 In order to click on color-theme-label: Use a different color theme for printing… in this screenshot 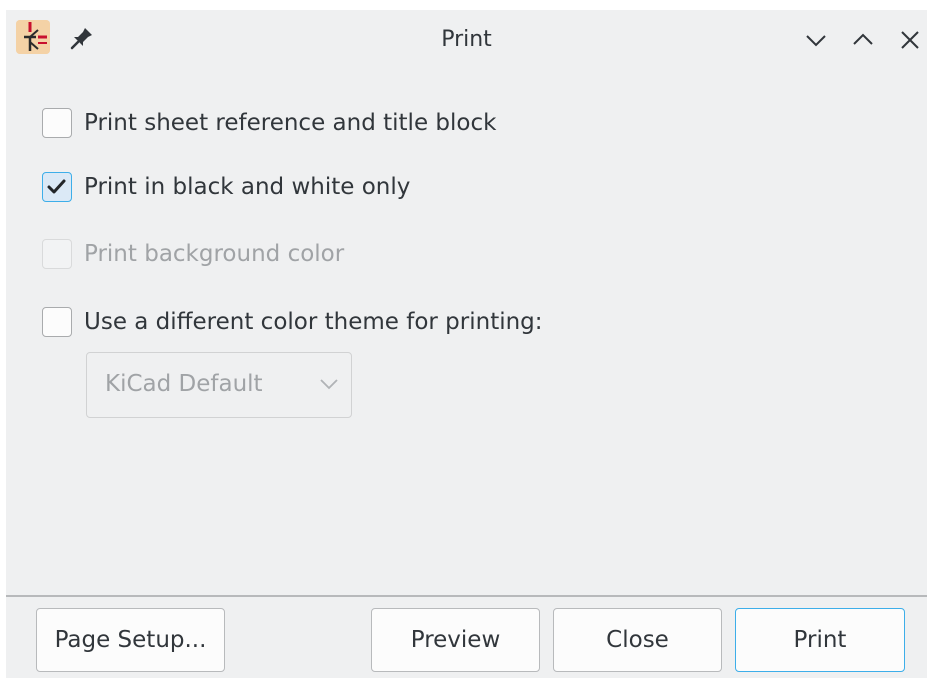, I will do `click(313, 322)`.